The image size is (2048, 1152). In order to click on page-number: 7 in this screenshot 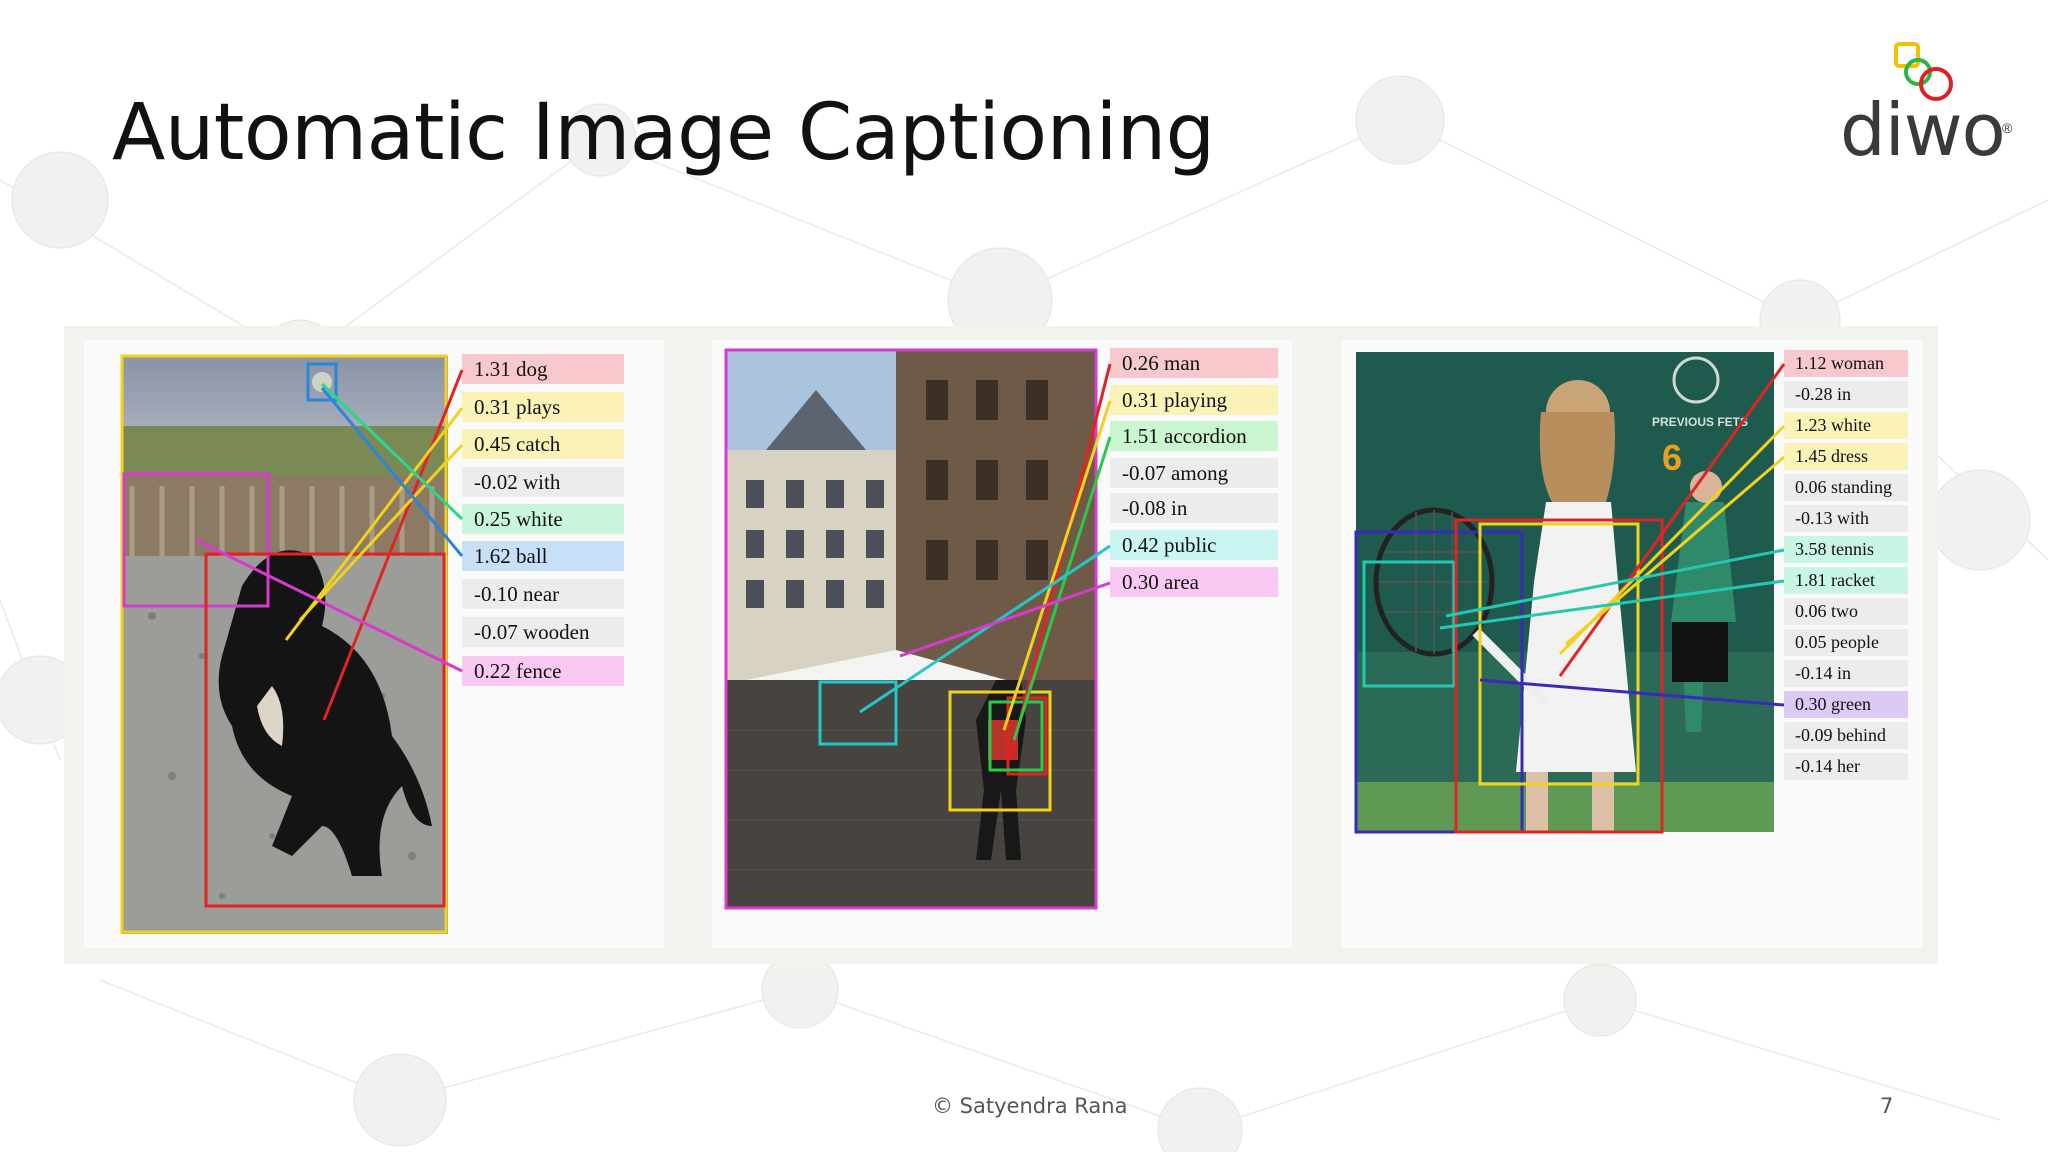, I will do `click(1887, 1106)`.